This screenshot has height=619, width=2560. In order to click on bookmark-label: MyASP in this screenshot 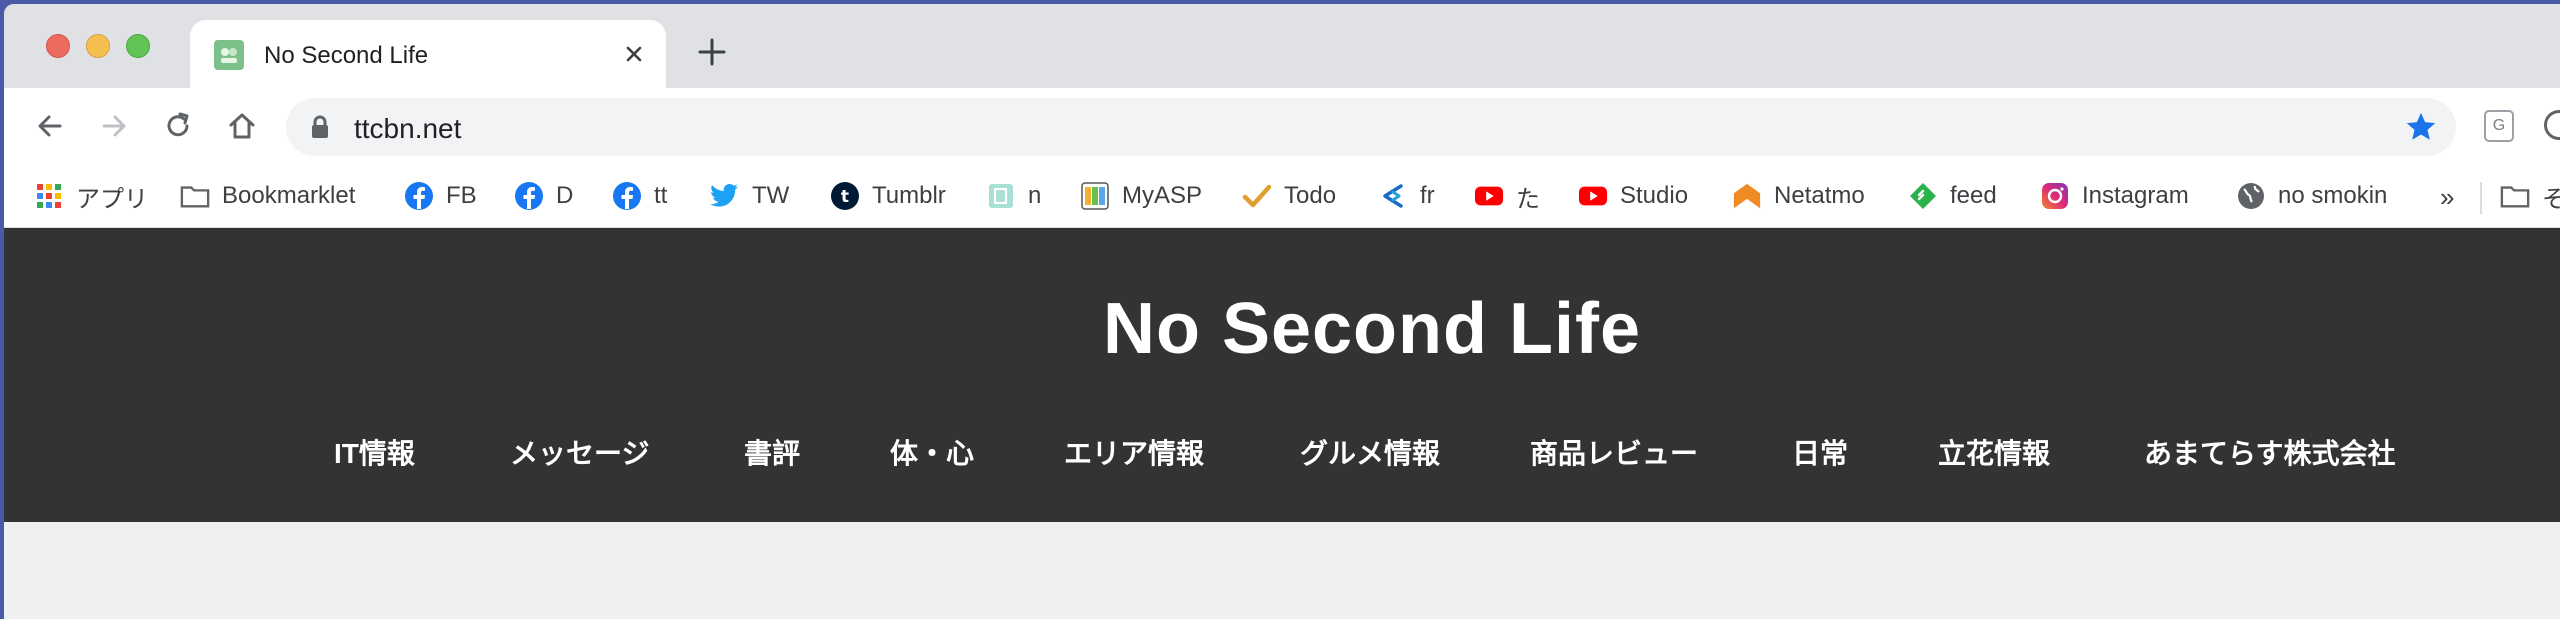, I will do `click(1162, 195)`.